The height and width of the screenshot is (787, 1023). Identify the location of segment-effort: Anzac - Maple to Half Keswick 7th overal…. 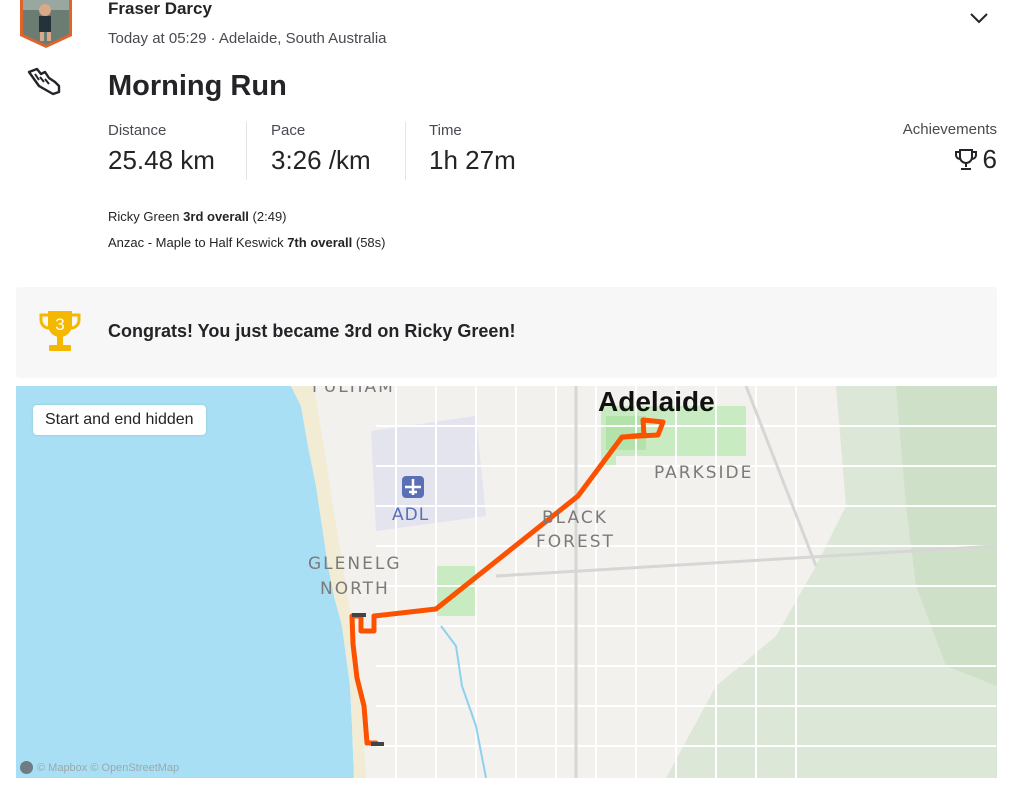
(246, 242).